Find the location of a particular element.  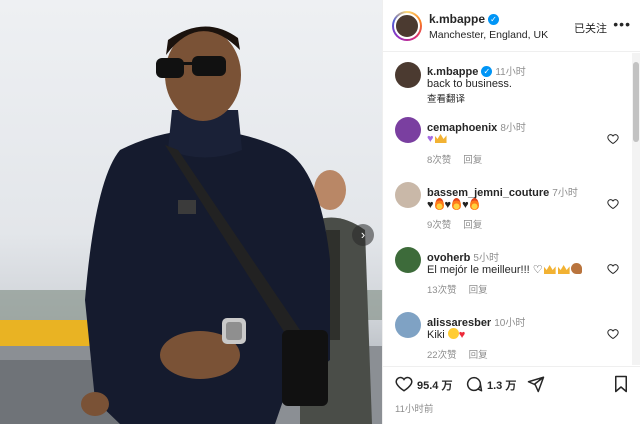

author-username: k.mbappe is located at coordinates (457, 19).